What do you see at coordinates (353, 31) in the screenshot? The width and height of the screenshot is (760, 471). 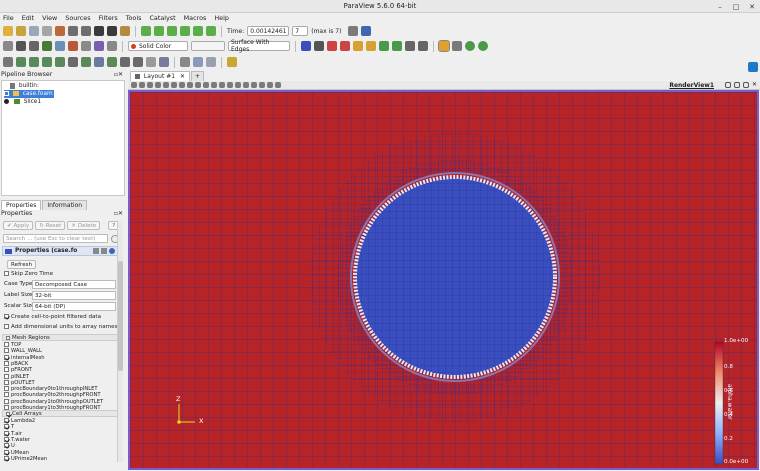 I see `annotate-time-icon` at bounding box center [353, 31].